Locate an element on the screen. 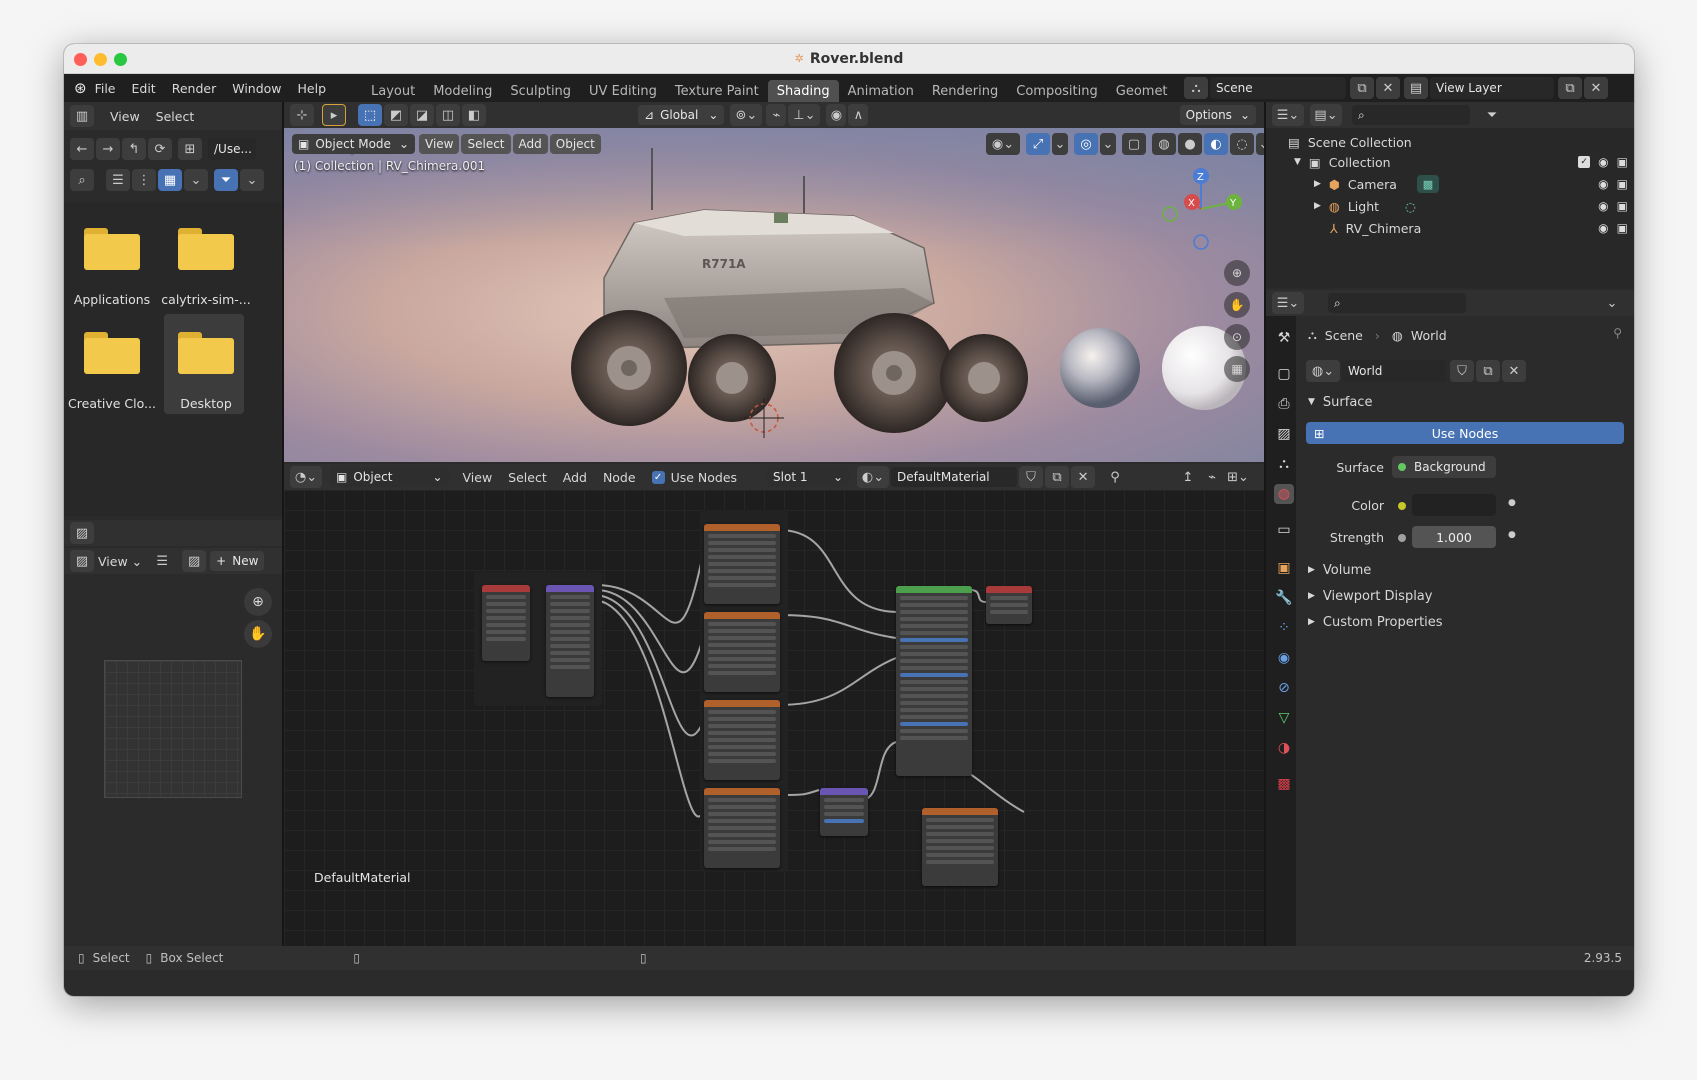 This screenshot has height=1080, width=1697. principled-bsdf-node is located at coordinates (934, 681).